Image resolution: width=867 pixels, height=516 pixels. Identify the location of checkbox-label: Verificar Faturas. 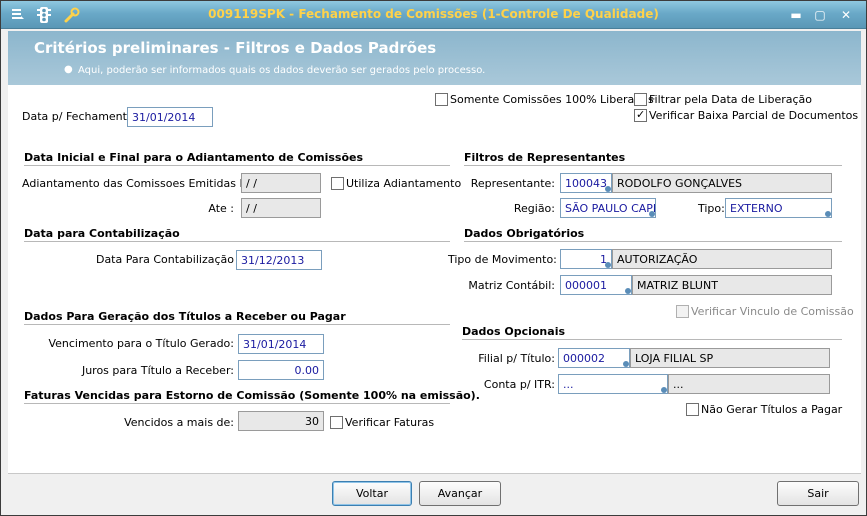
(390, 422).